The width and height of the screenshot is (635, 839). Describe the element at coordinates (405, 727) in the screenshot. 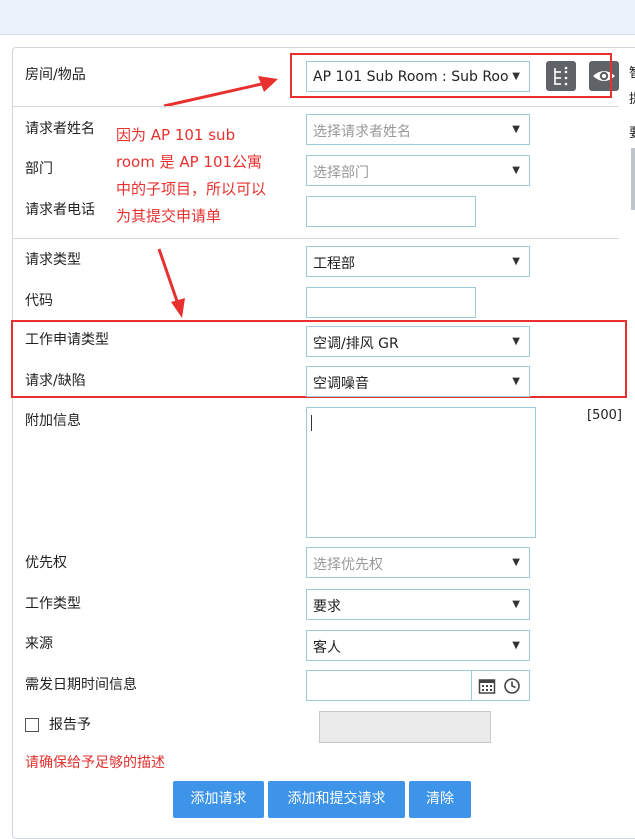

I see `report-to-input-disabled` at that location.